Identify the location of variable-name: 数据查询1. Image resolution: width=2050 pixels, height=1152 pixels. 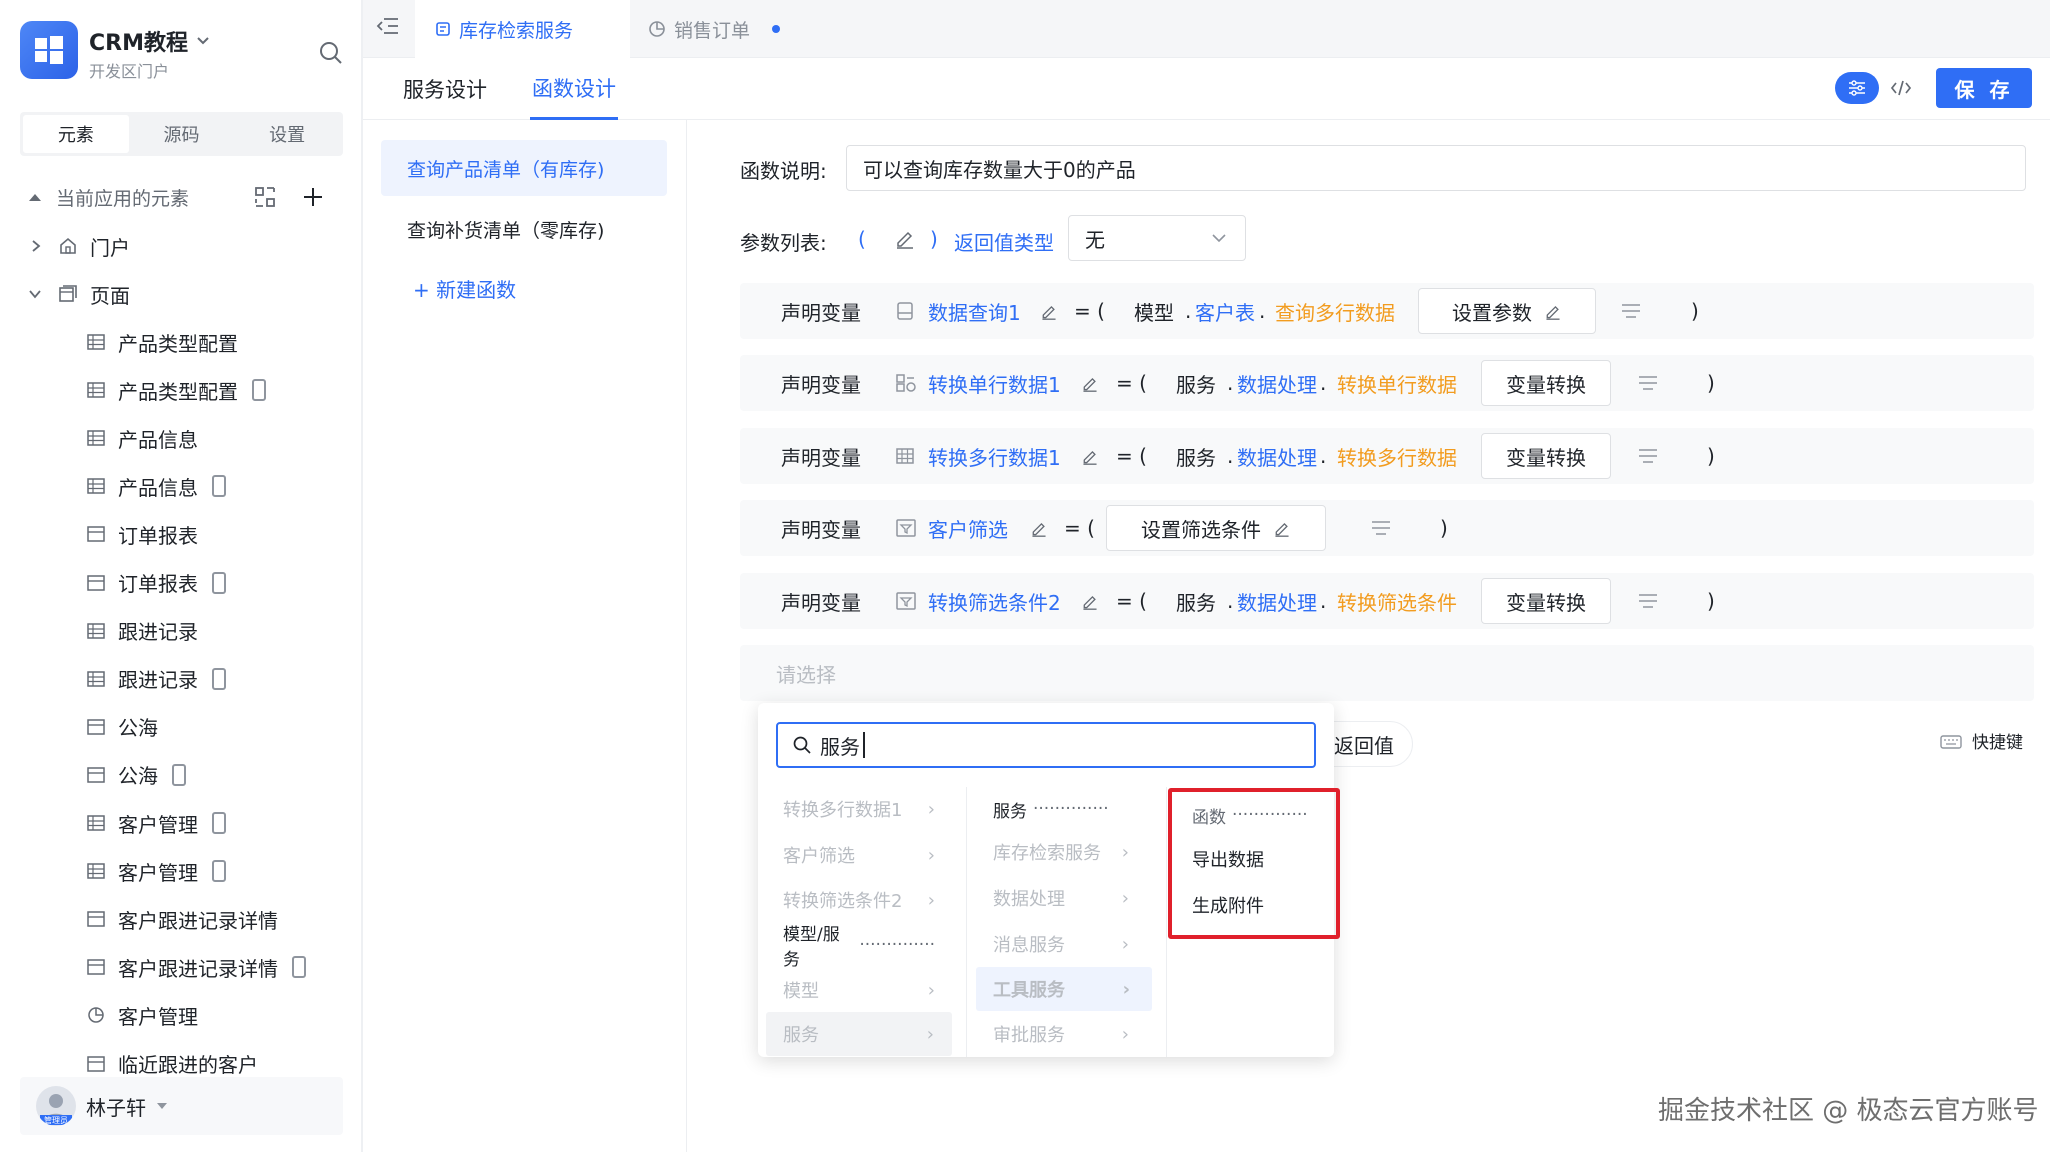
(974, 311).